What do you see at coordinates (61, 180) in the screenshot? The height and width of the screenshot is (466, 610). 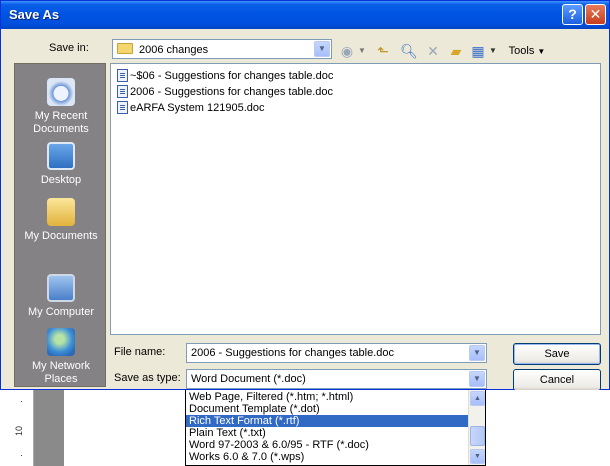 I see `place-label: Desktop` at bounding box center [61, 180].